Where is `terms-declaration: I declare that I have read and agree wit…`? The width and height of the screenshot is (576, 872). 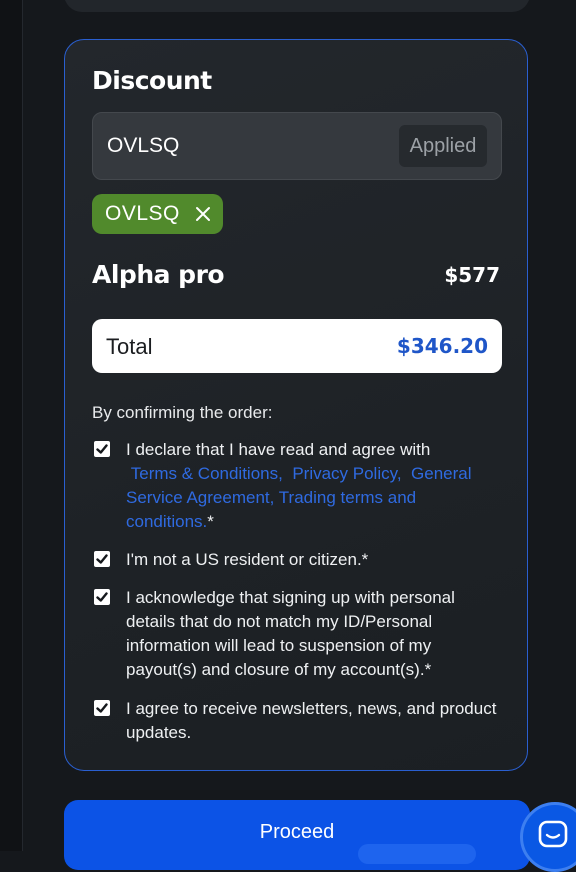 terms-declaration: I declare that I have read and agree wit… is located at coordinates (278, 449).